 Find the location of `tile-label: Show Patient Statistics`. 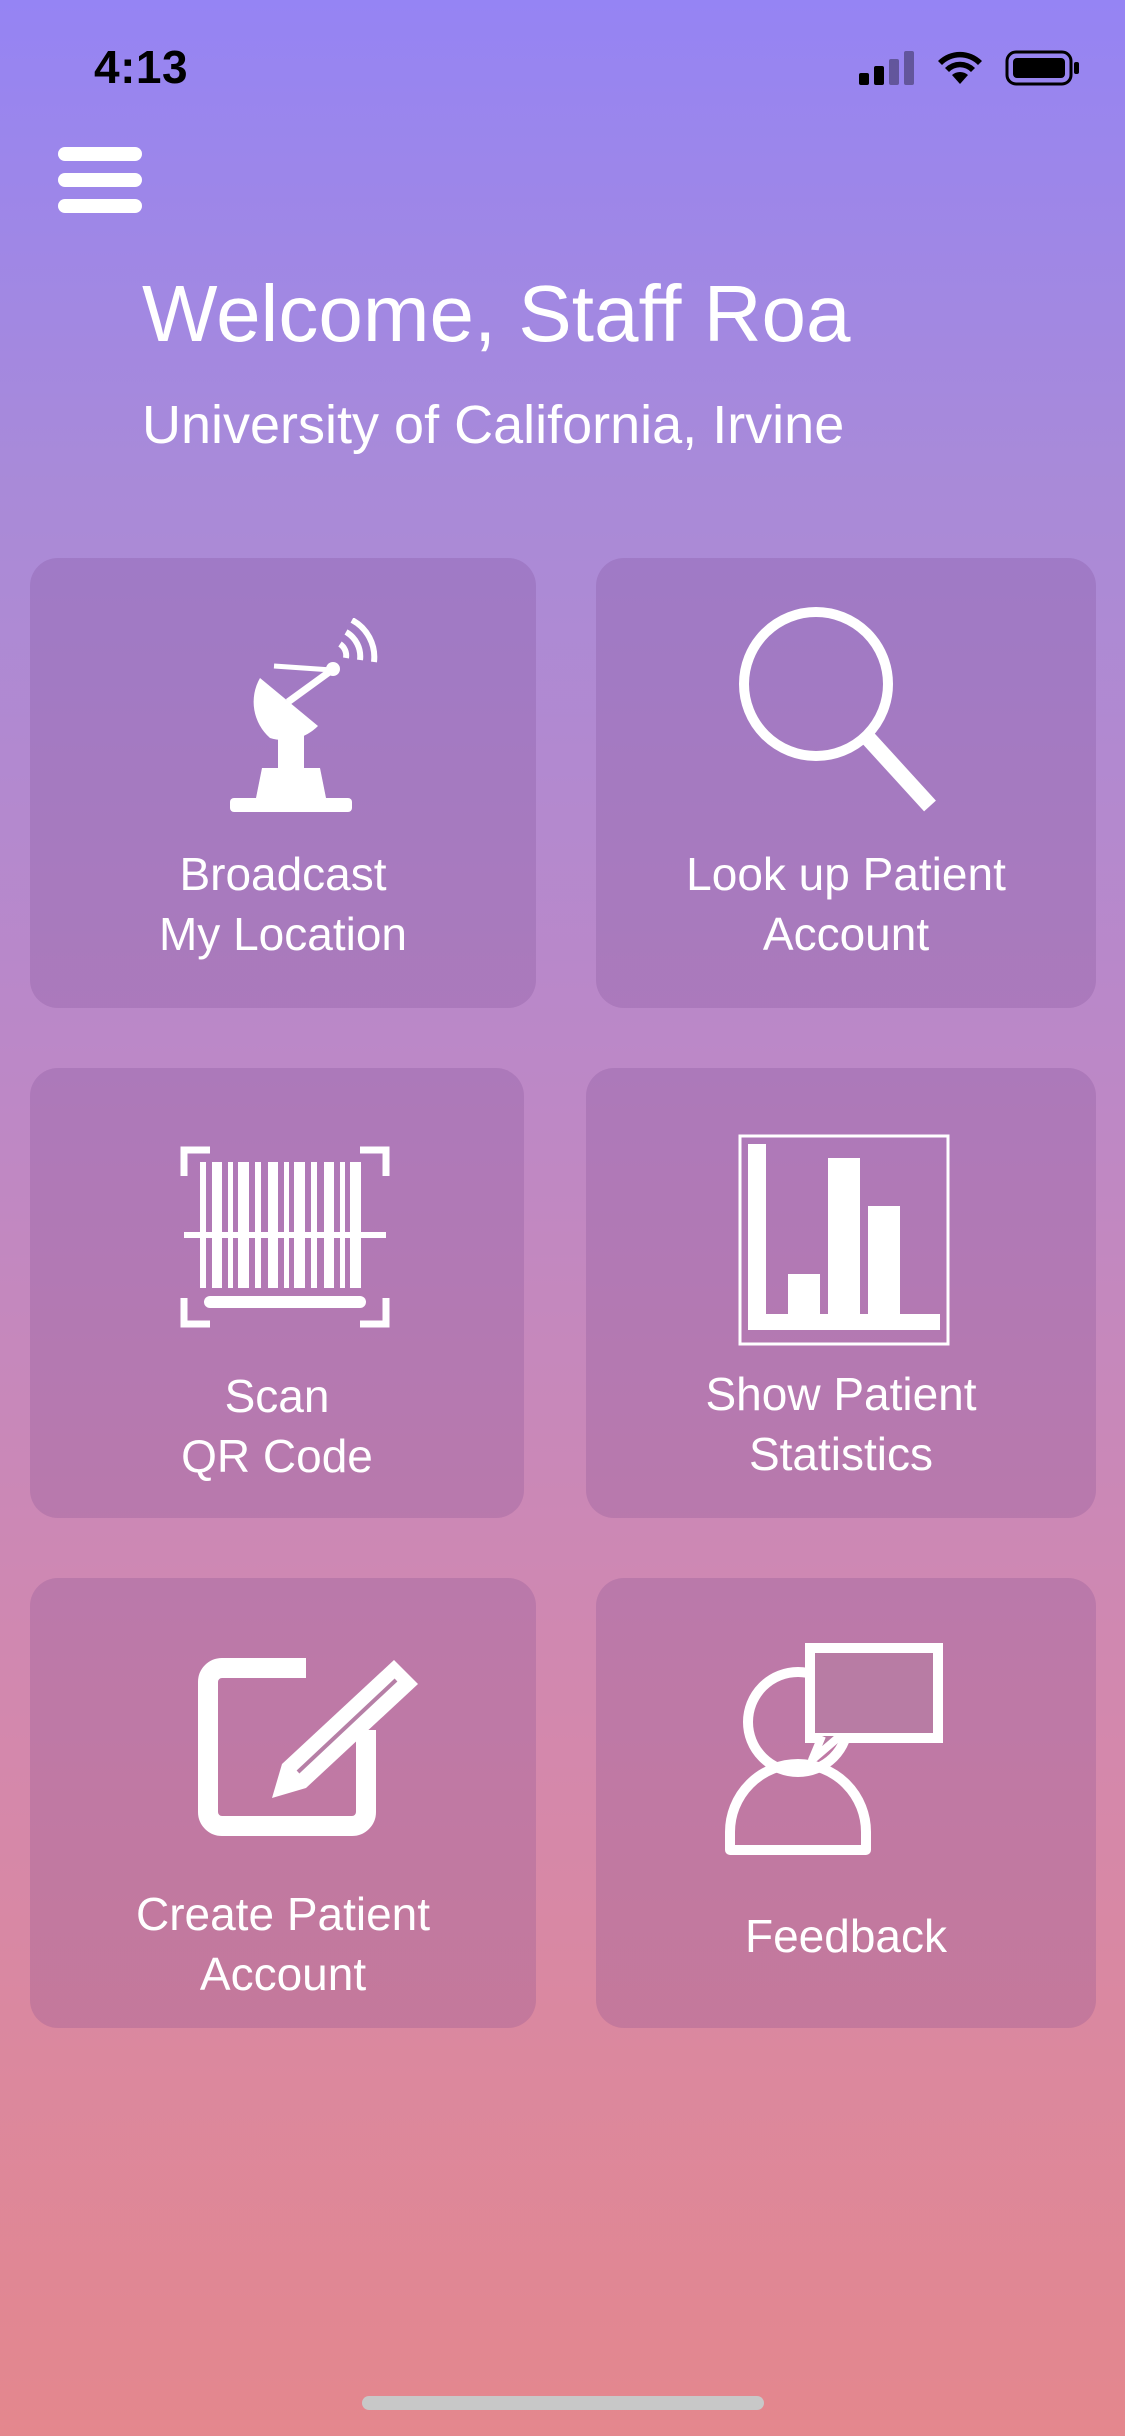

tile-label: Show Patient Statistics is located at coordinates (841, 1424).